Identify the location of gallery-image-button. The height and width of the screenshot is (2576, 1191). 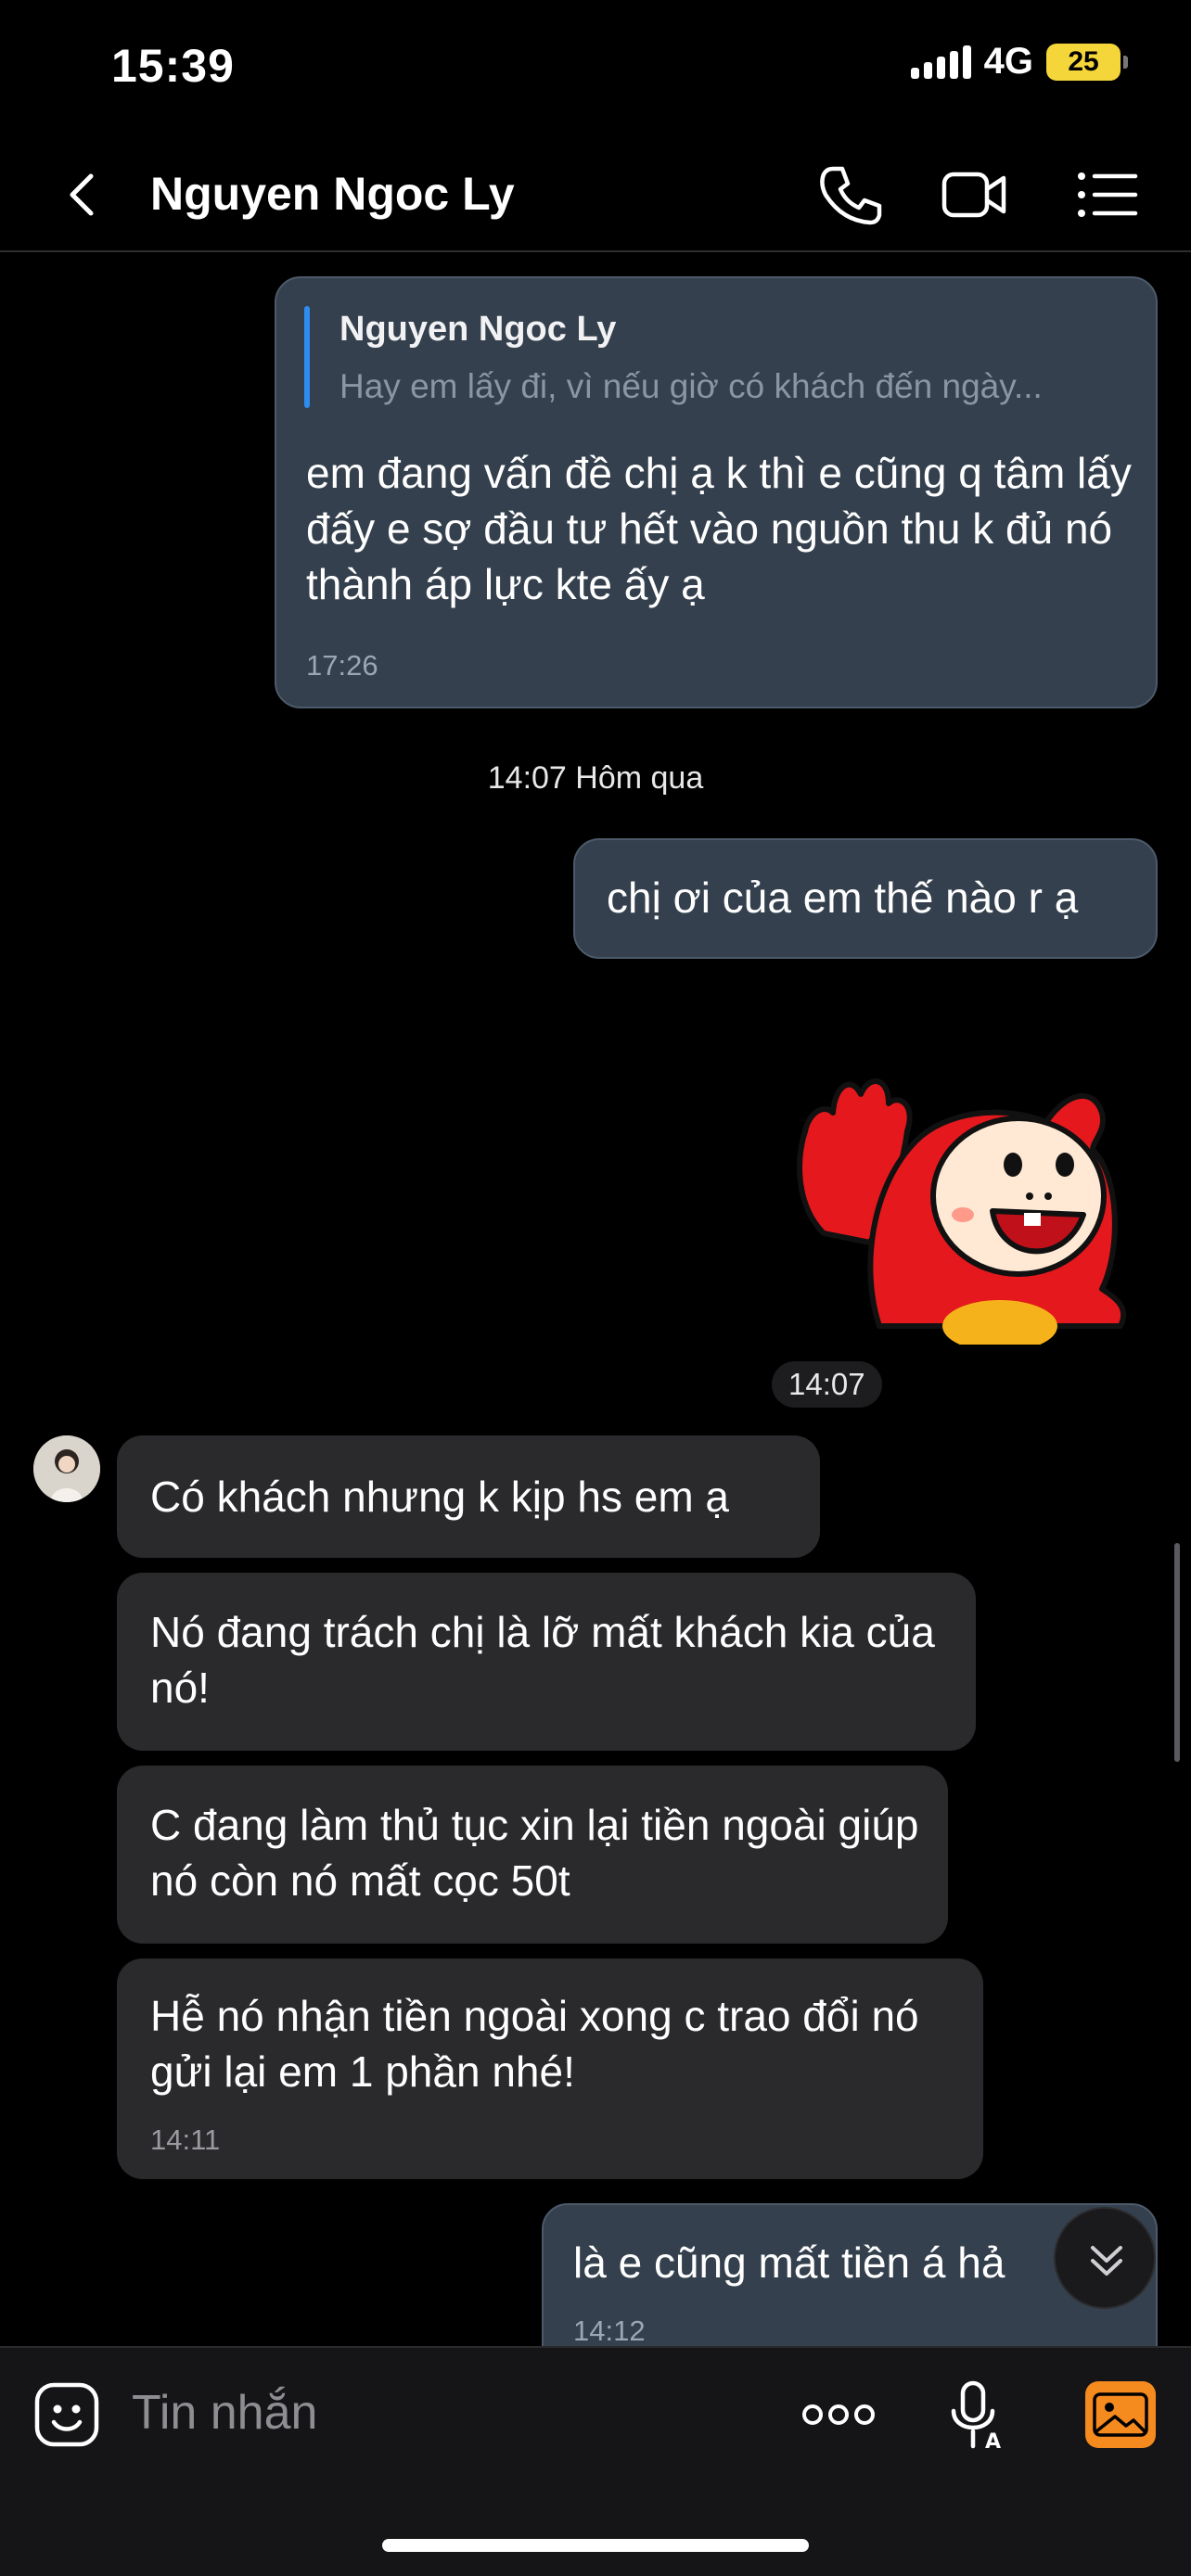
(1121, 2414).